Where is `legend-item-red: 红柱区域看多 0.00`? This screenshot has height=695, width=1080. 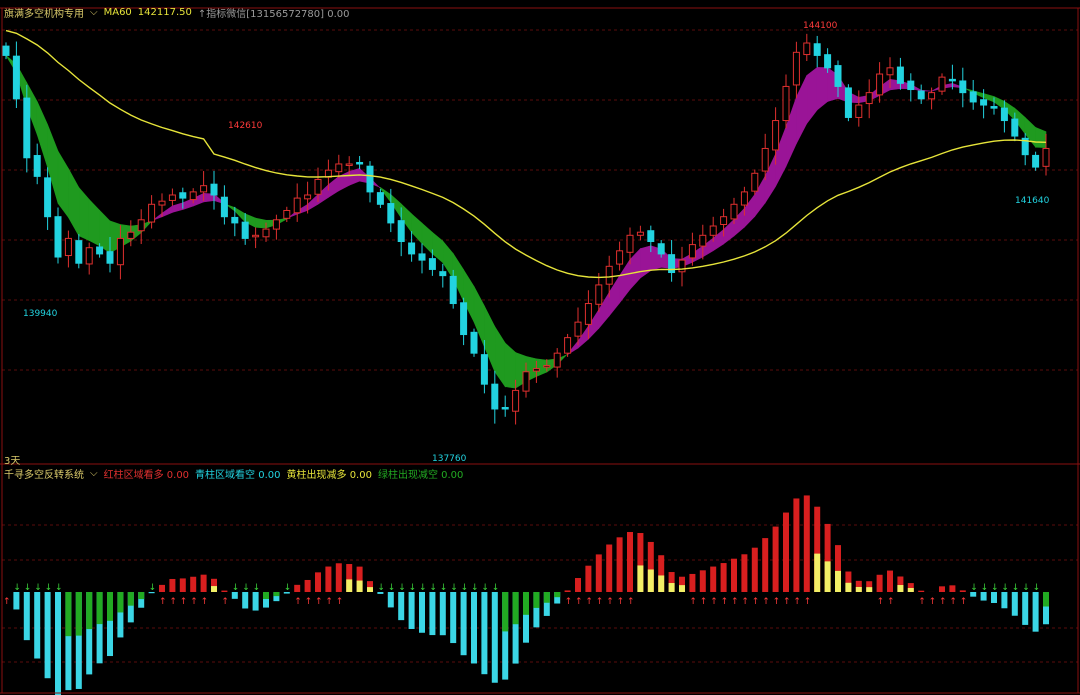
legend-item-red: 红柱区域看多 0.00 is located at coordinates (146, 475).